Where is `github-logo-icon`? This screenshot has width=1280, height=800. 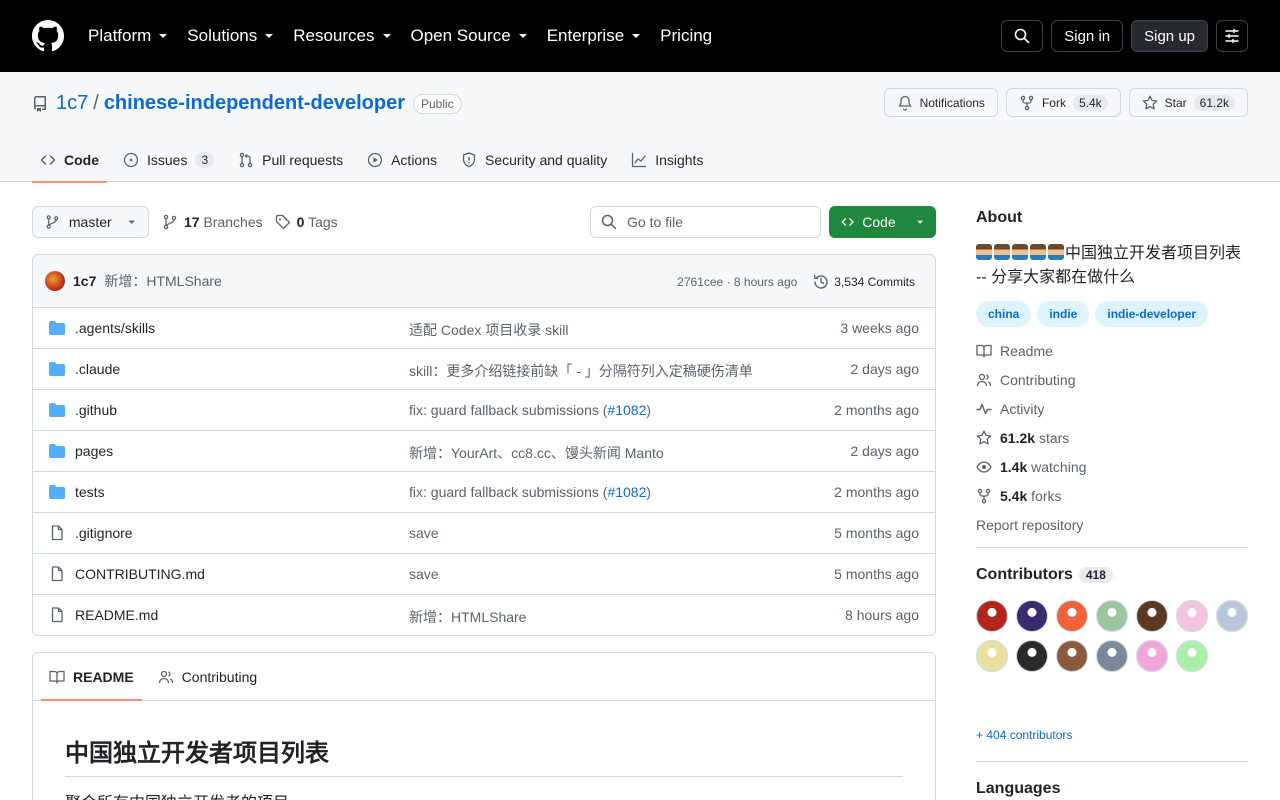 github-logo-icon is located at coordinates (48, 36).